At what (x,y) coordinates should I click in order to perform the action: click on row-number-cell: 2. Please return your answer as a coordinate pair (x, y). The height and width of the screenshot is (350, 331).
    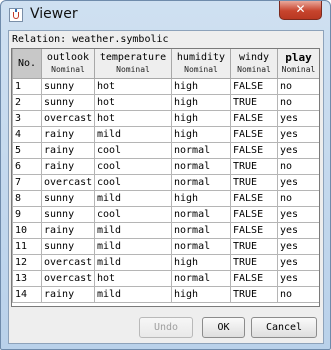
    Looking at the image, I should click on (27, 102).